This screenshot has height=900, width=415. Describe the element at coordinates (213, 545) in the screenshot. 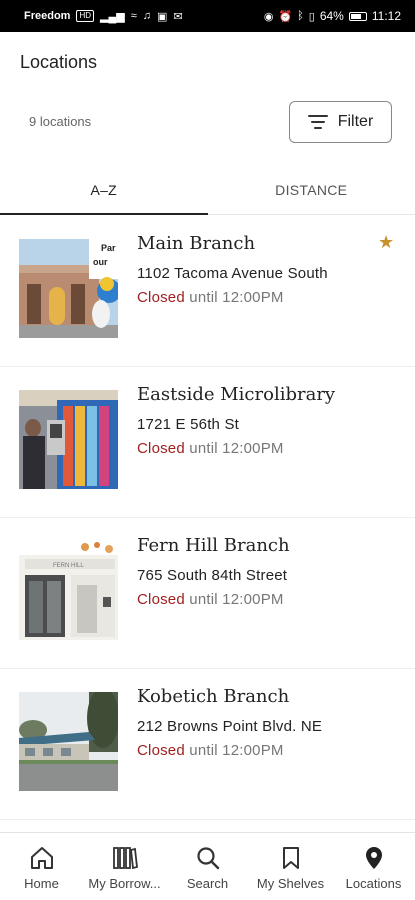

I see `location-name: Fern Hill Branch` at that location.